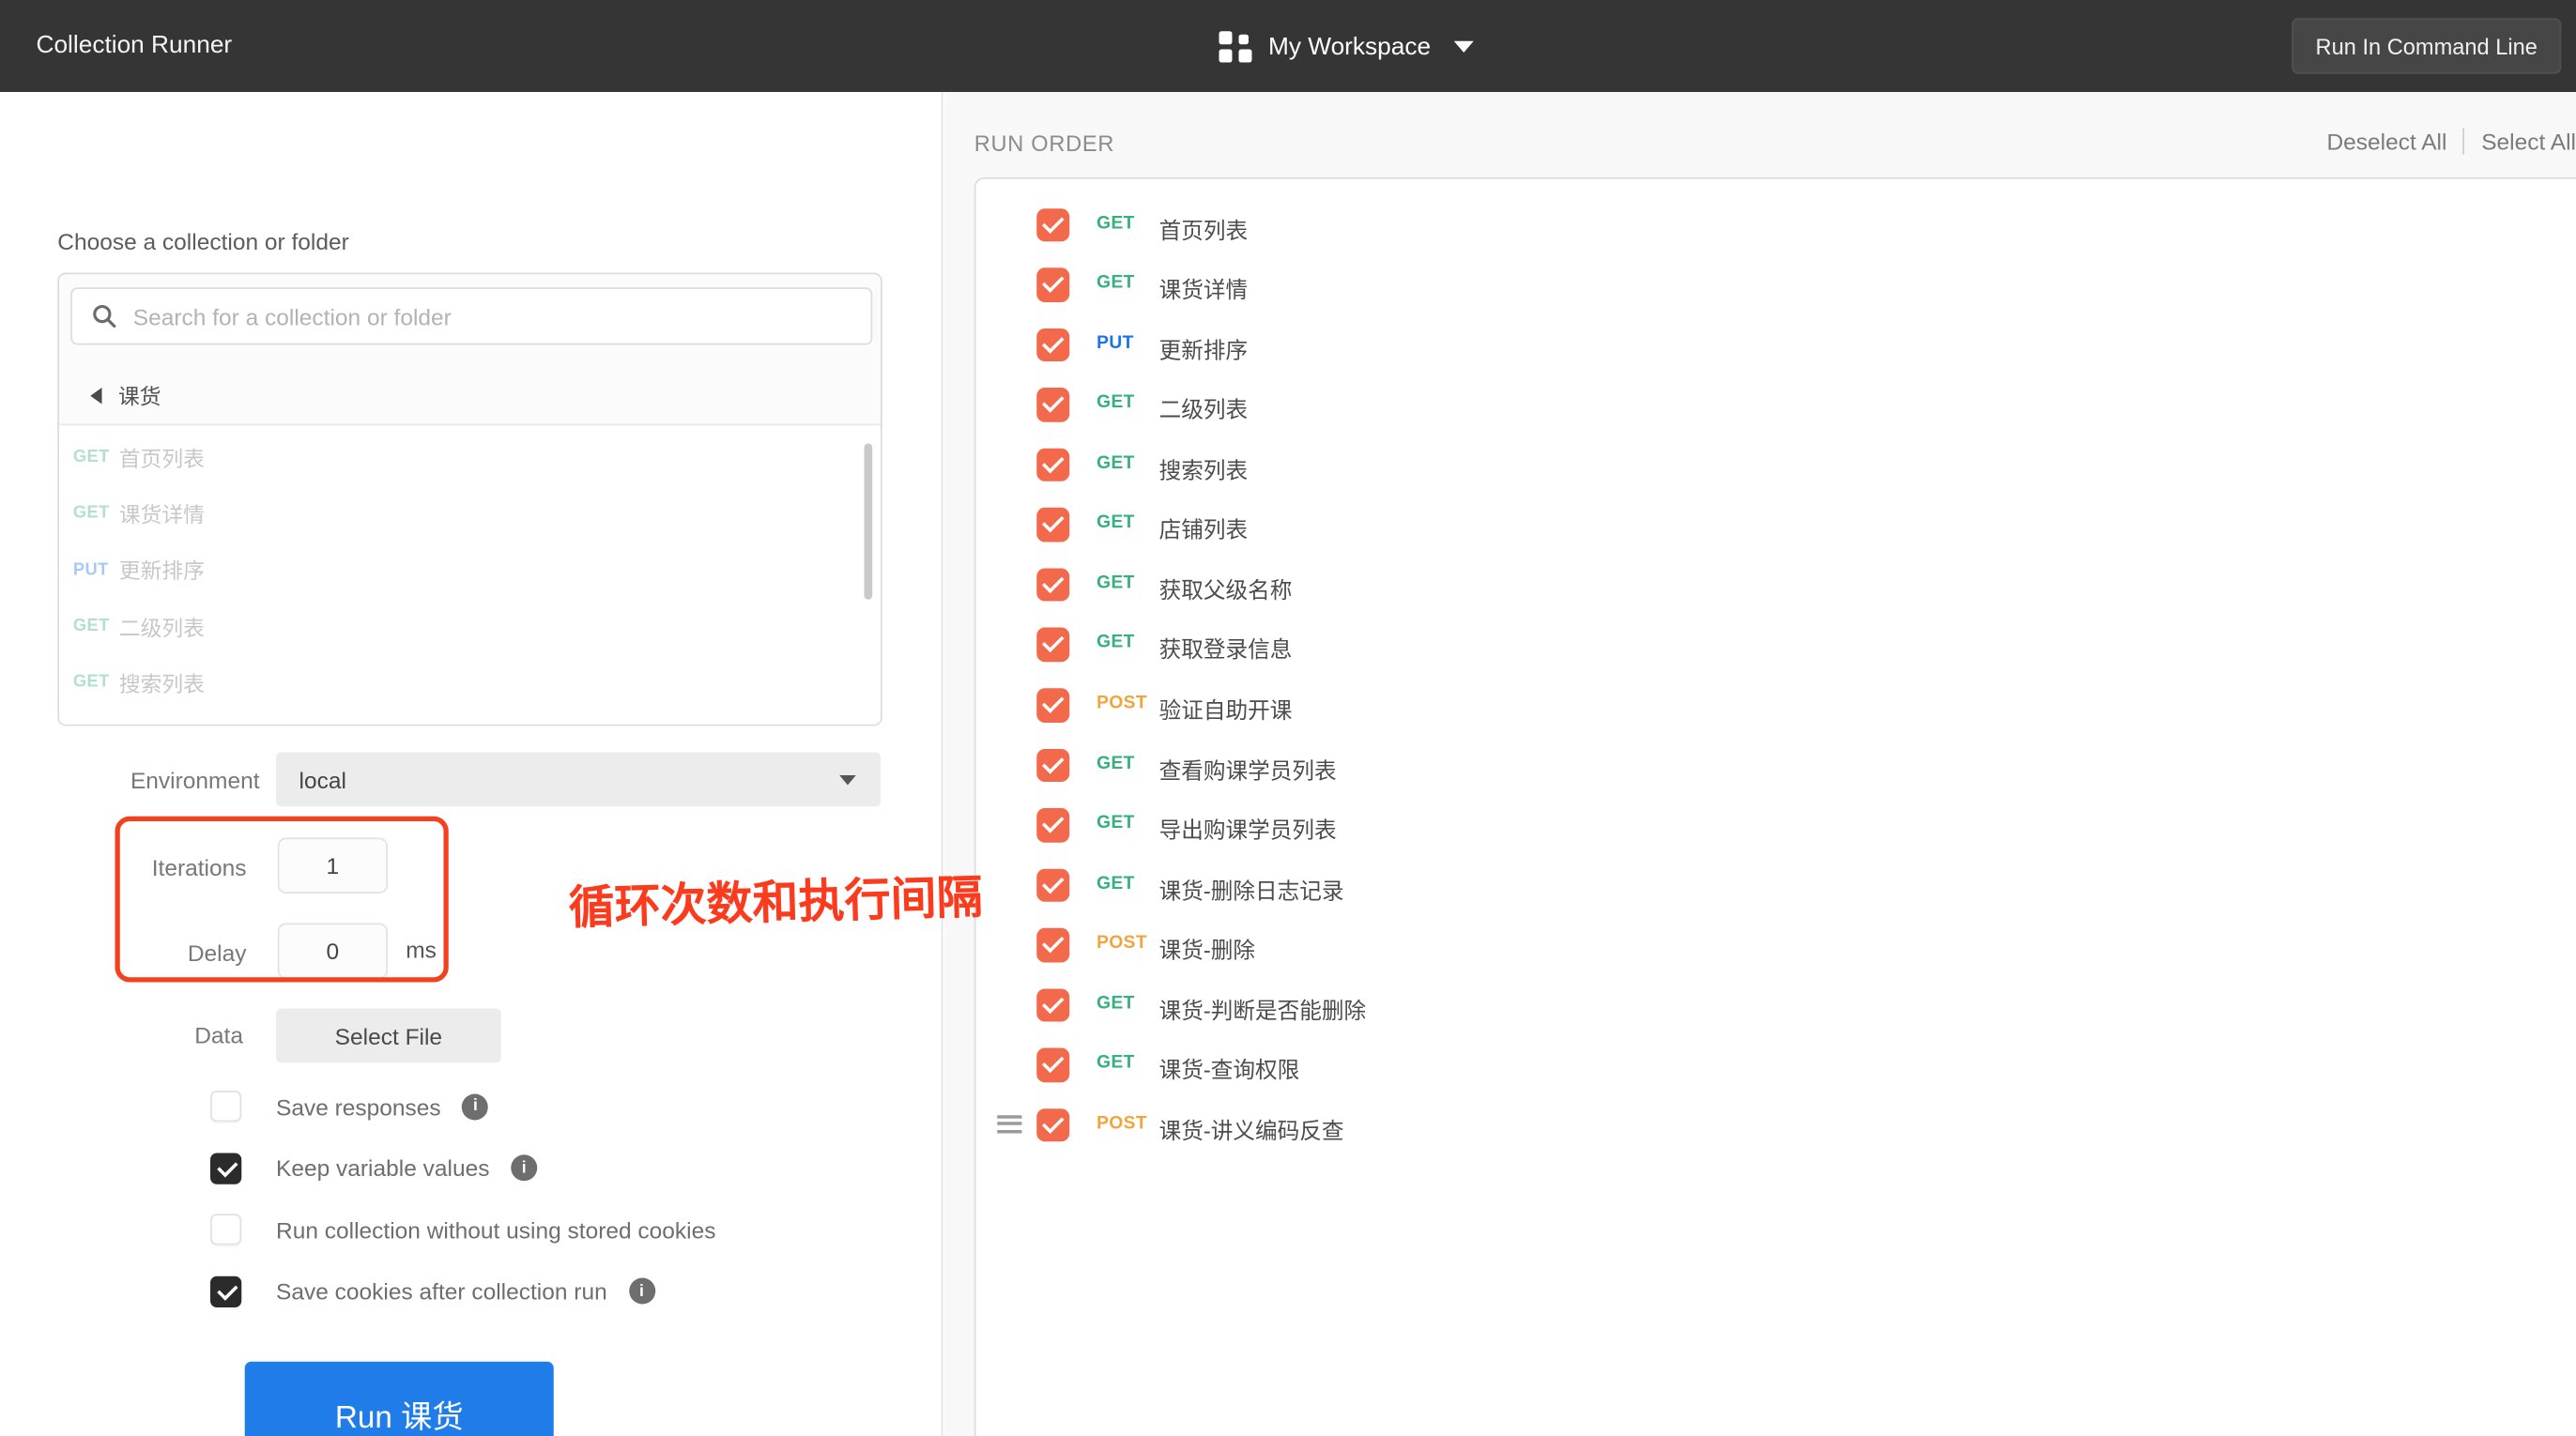  What do you see at coordinates (2427, 46) in the screenshot?
I see `run-in-command-line-button: Run In Command Line` at bounding box center [2427, 46].